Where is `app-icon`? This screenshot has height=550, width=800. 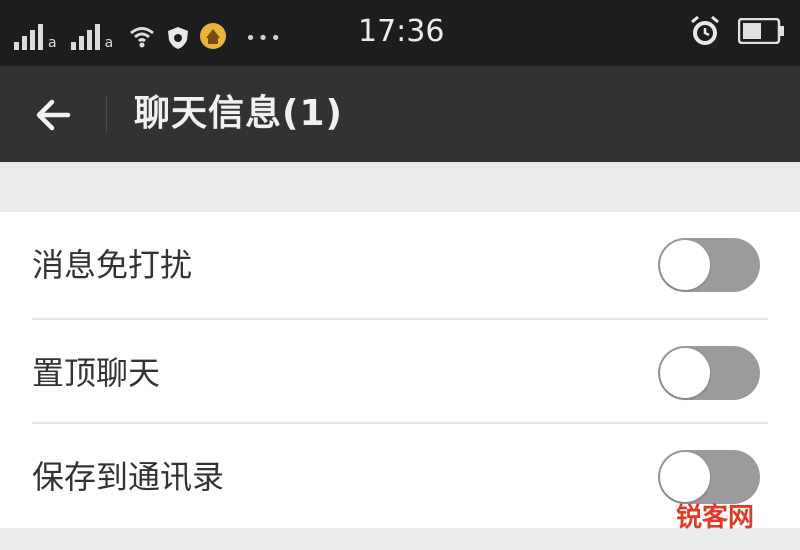
app-icon is located at coordinates (213, 36).